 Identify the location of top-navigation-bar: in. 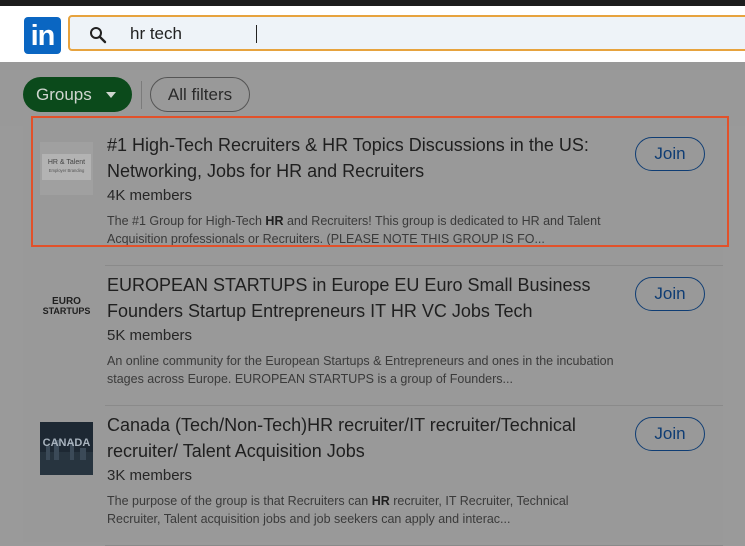
(372, 34).